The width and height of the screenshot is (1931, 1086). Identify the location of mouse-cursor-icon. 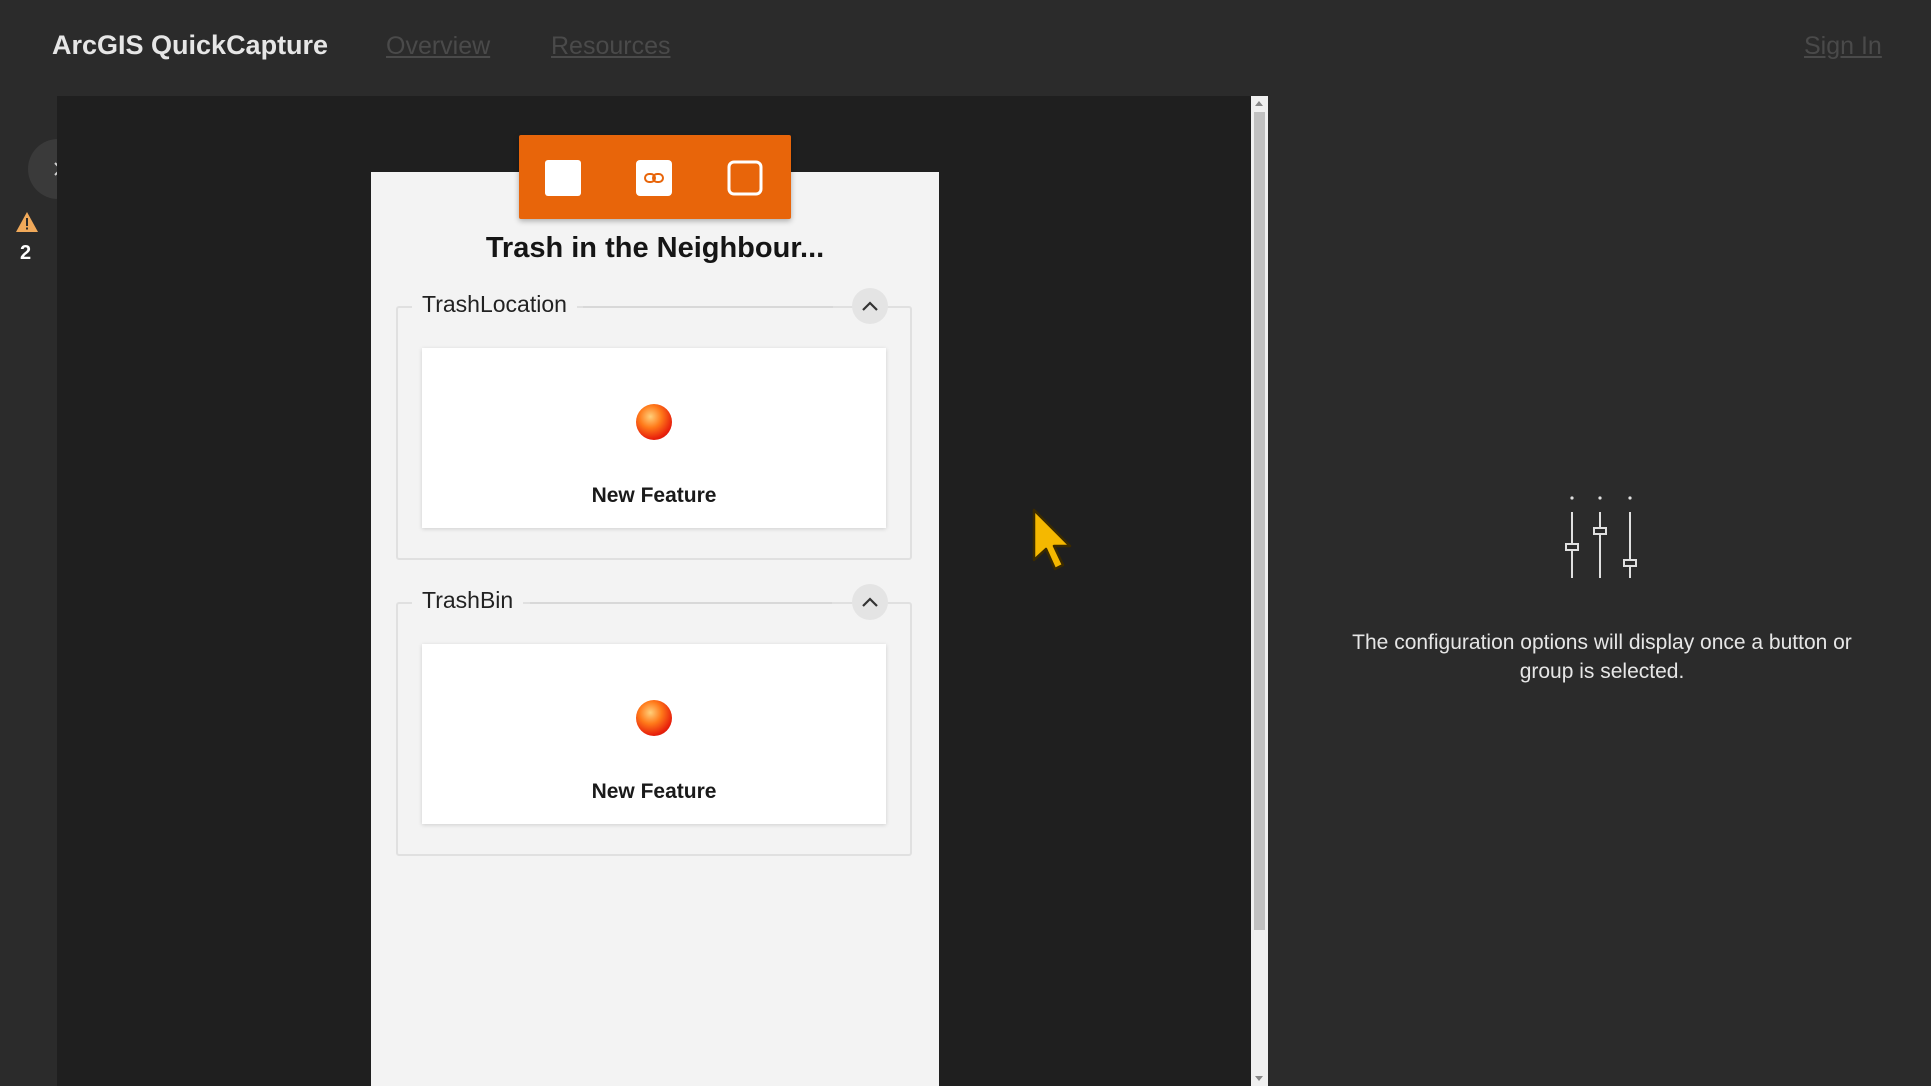
(1052, 539).